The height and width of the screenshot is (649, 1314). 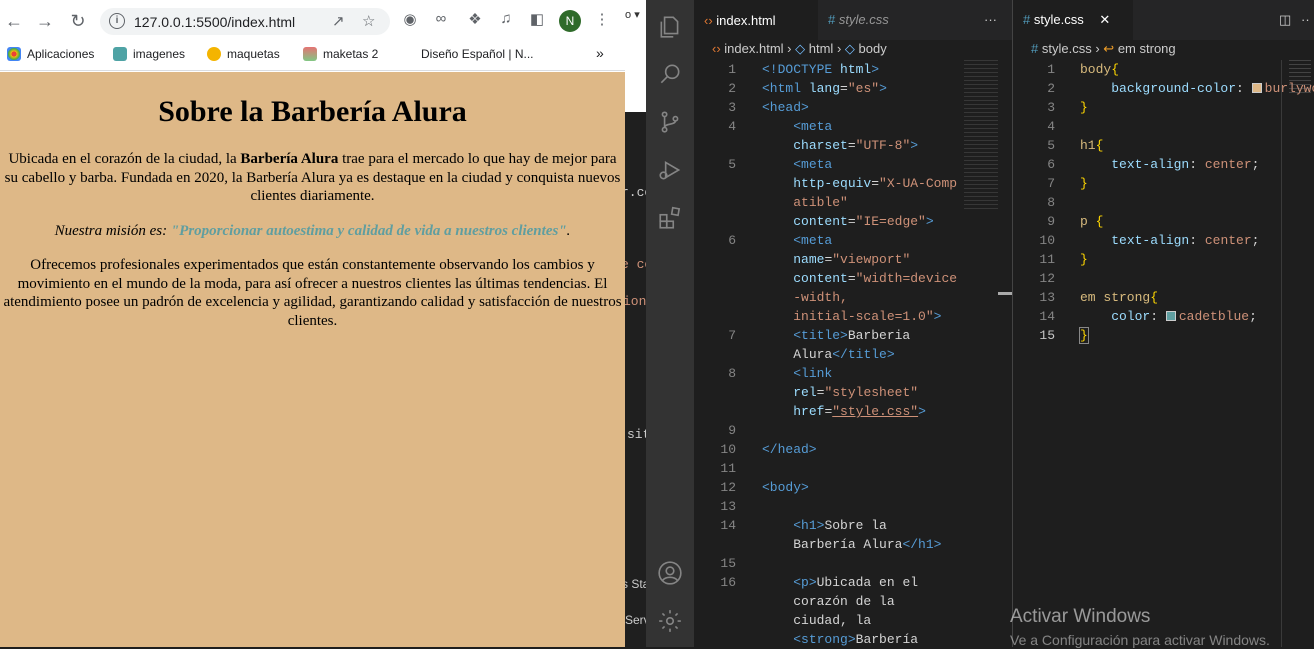 What do you see at coordinates (670, 27) in the screenshot?
I see `explorer-icon` at bounding box center [670, 27].